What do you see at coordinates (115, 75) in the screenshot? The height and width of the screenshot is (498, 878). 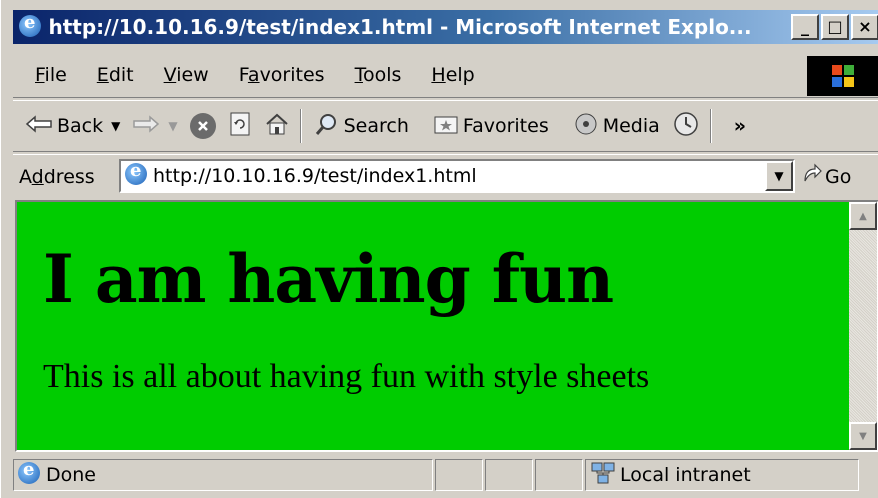 I see `menu-edit: Edit` at bounding box center [115, 75].